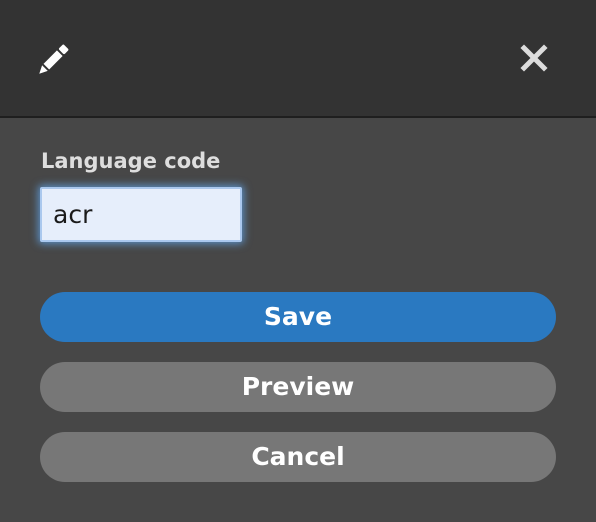  I want to click on save-button: Save, so click(298, 317).